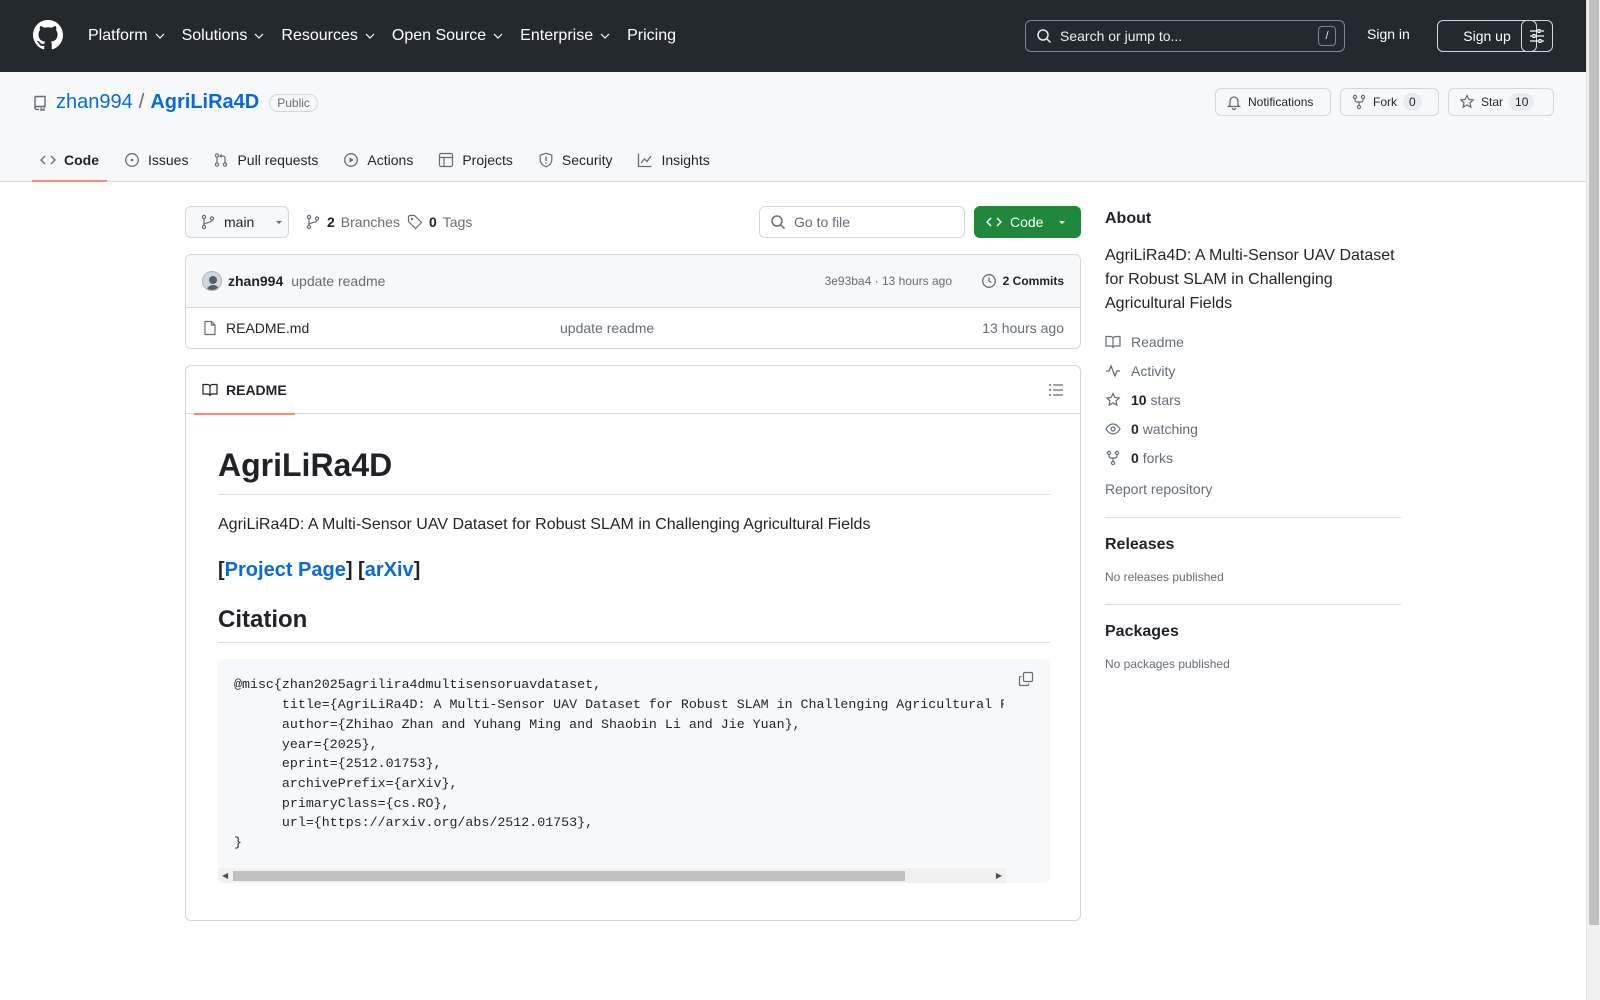 This screenshot has height=1000, width=1600. Describe the element at coordinates (1128, 218) in the screenshot. I see `about-heading: About` at that location.